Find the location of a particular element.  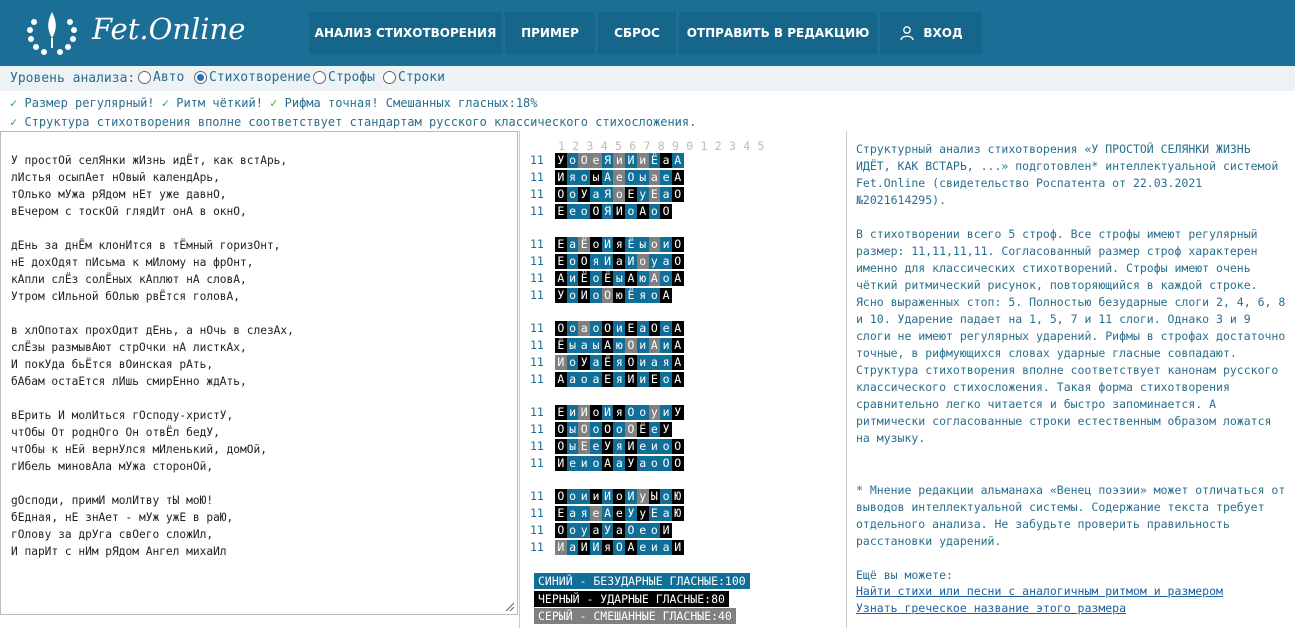

radio-stanzas: Строфы is located at coordinates (344, 77).